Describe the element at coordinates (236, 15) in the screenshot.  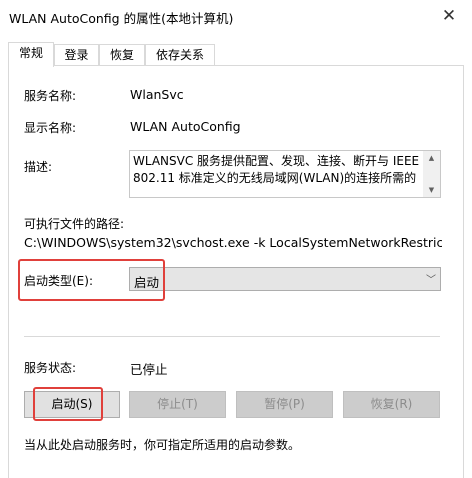
I see `title-bar: WLAN AutoConfig 的属性(本地计算机) ✕` at that location.